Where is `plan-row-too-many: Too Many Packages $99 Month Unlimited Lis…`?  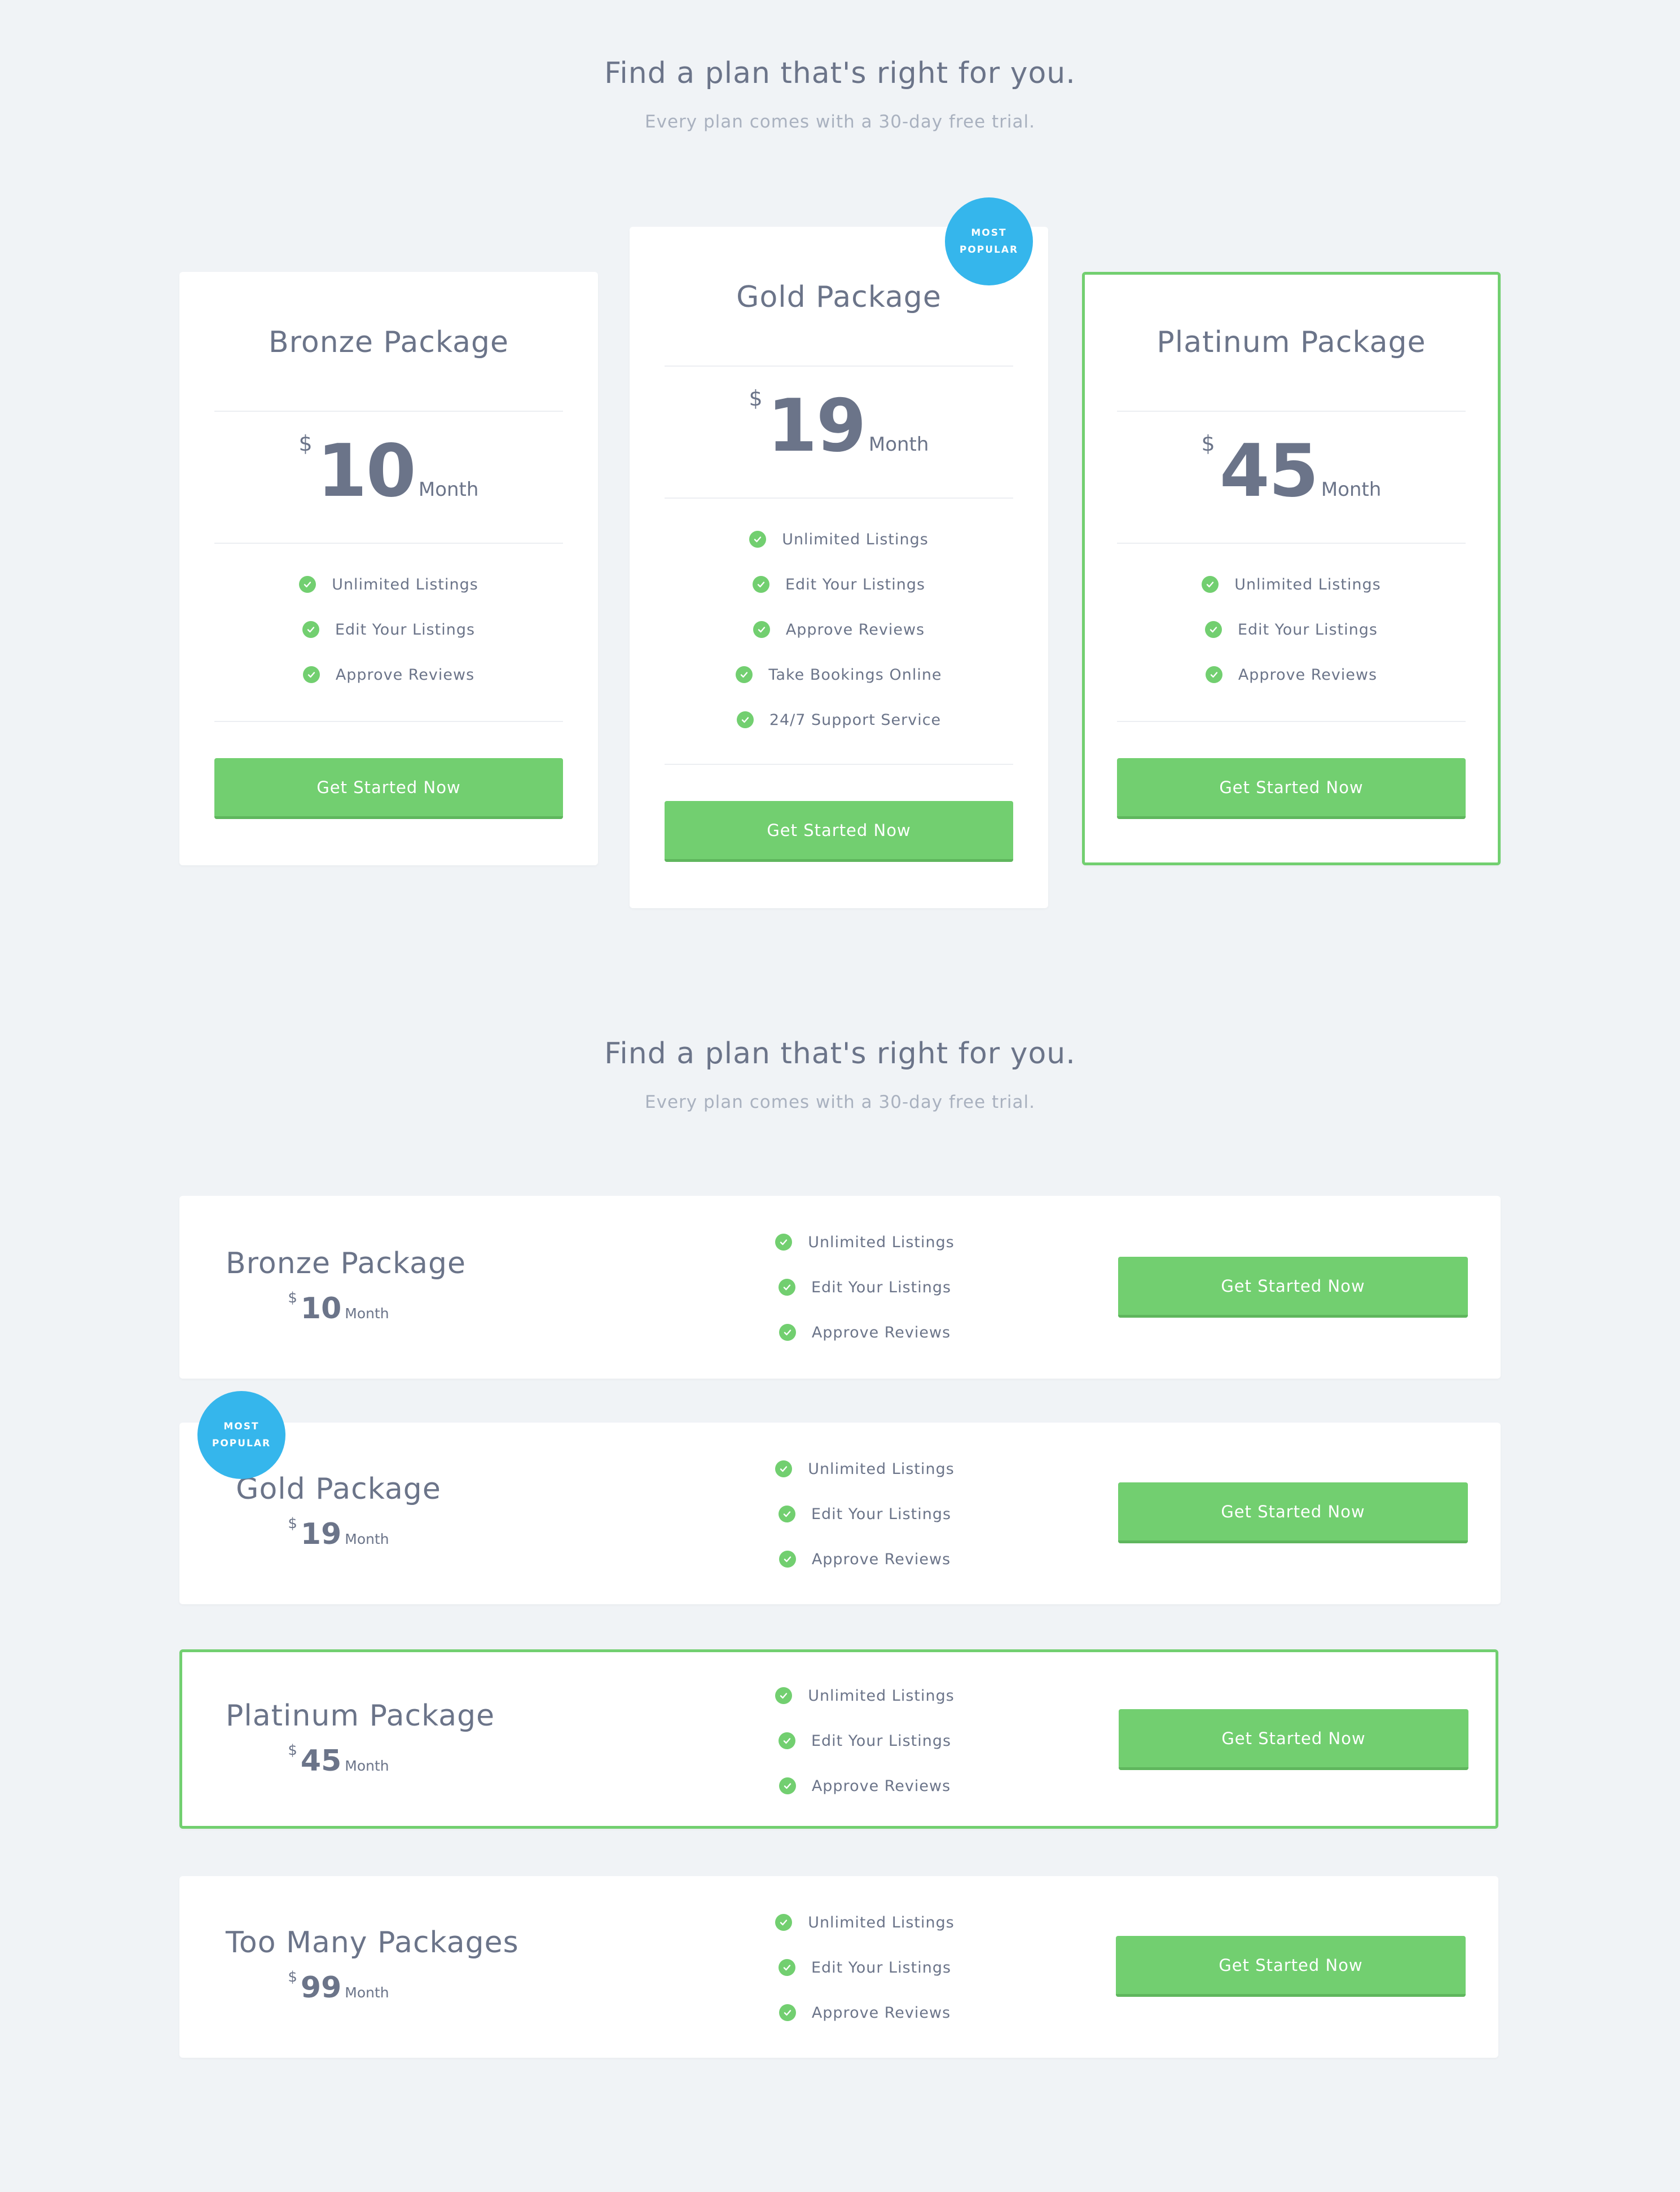 plan-row-too-many: Too Many Packages $99 Month Unlimited Lis… is located at coordinates (838, 1967).